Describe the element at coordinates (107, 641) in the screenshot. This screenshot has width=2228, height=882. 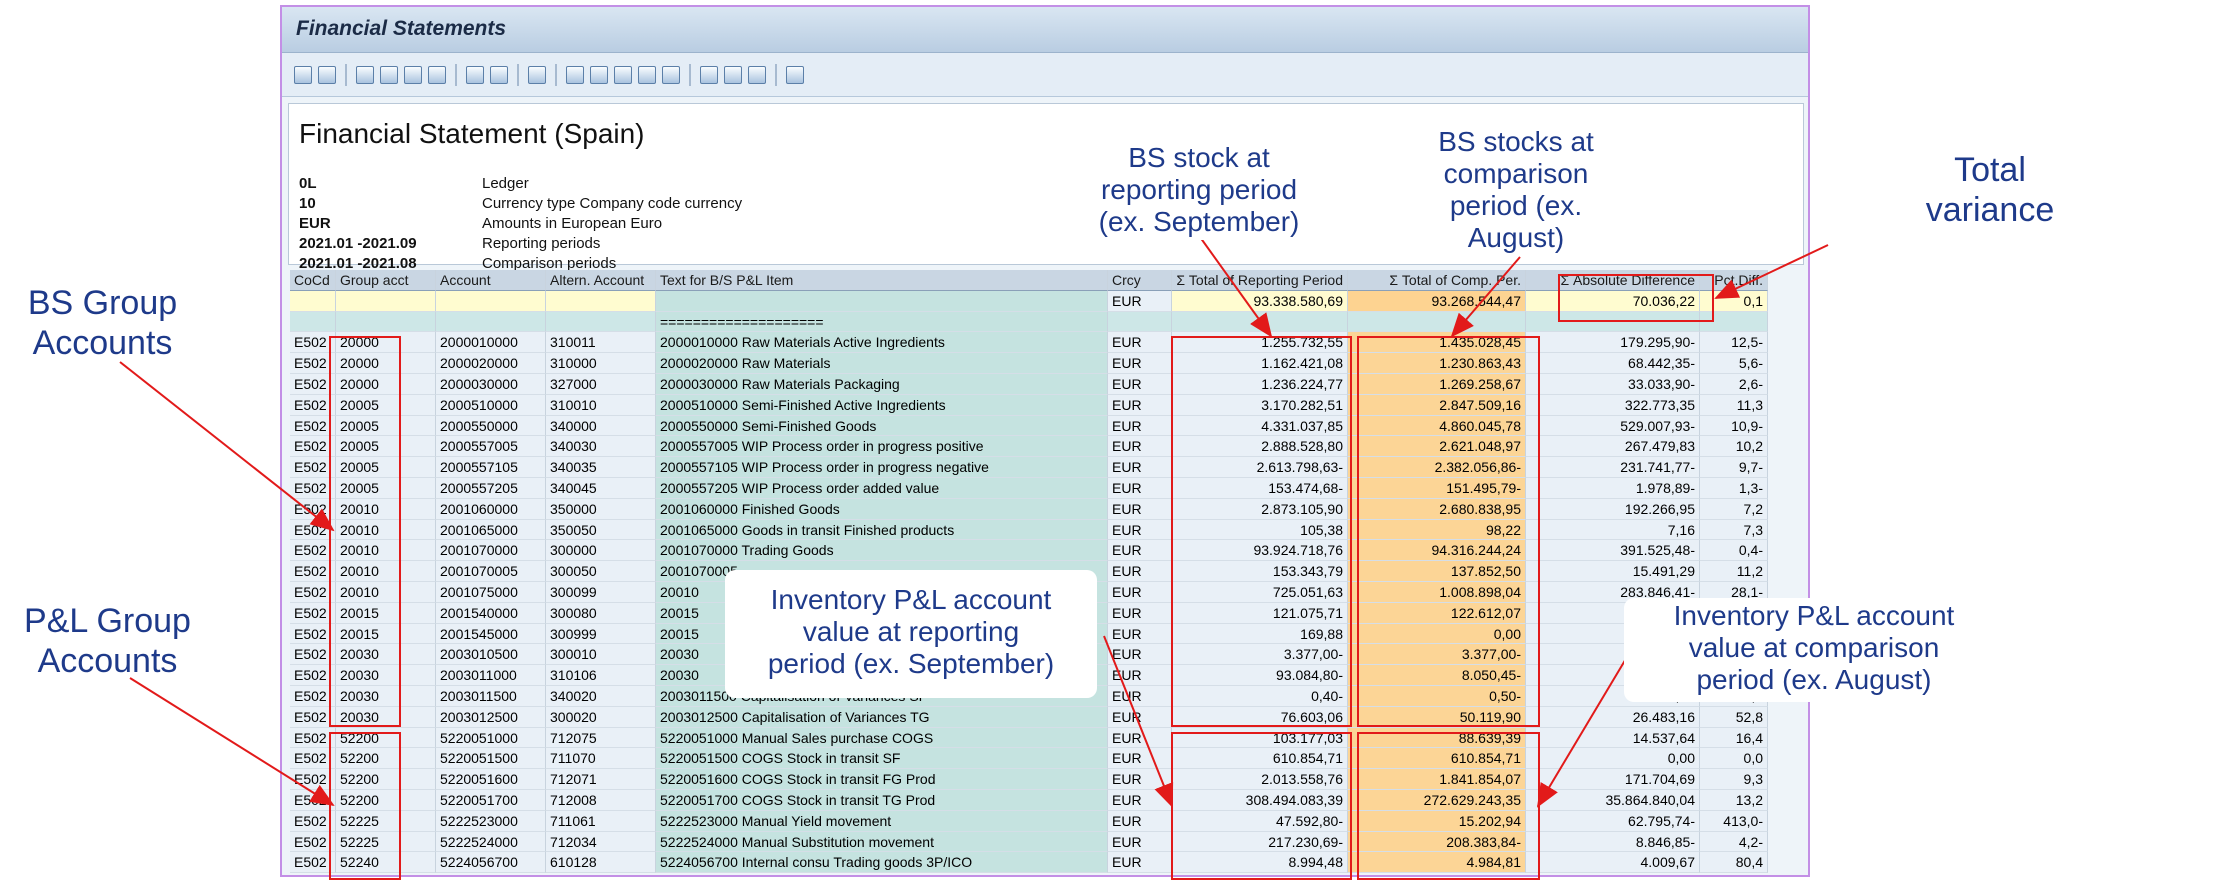
I see `pl-group-text: P&L Group Accounts` at that location.